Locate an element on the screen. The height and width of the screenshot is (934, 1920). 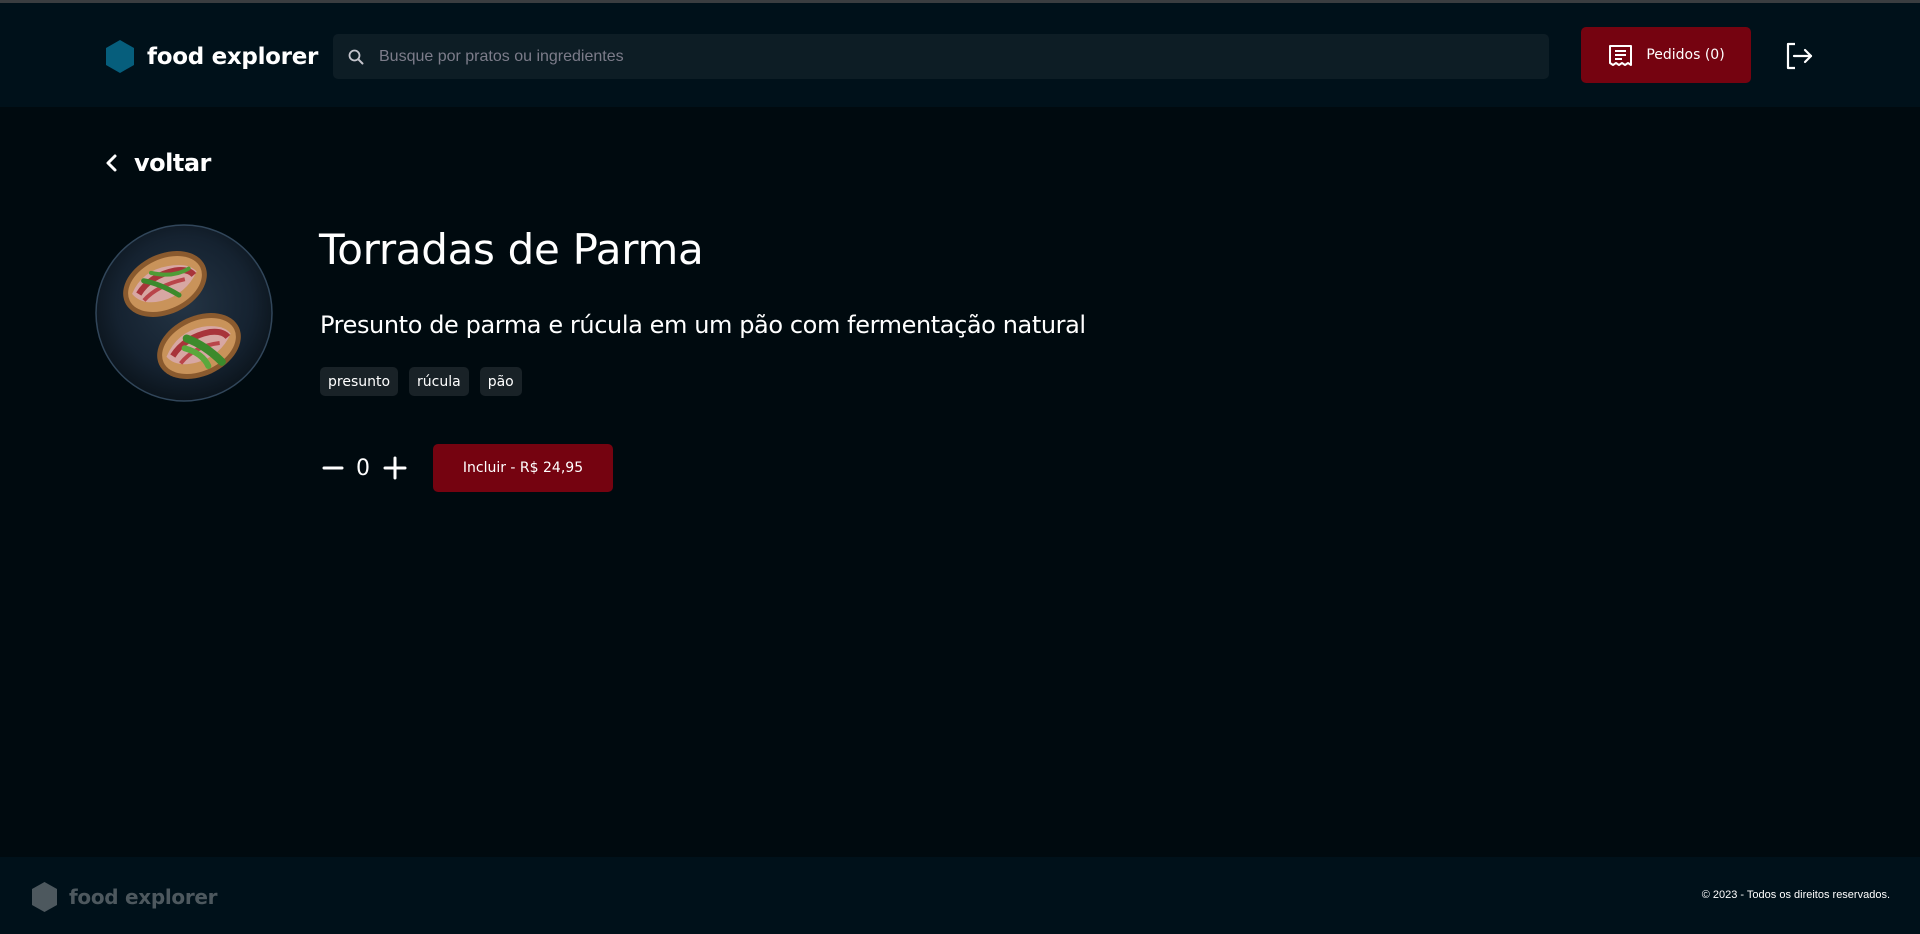
quantity-stepper: 0 is located at coordinates (365, 468).